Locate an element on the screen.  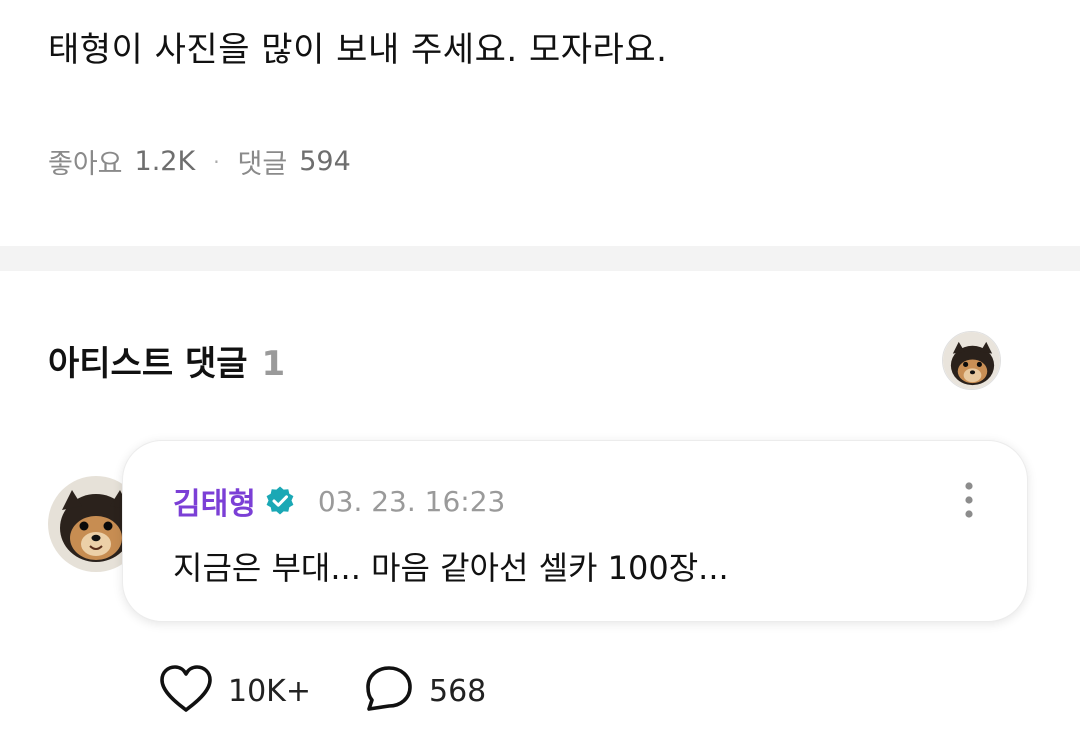
comment-author-row: 김태형 03. 23. 16:23 is located at coordinates (339, 501).